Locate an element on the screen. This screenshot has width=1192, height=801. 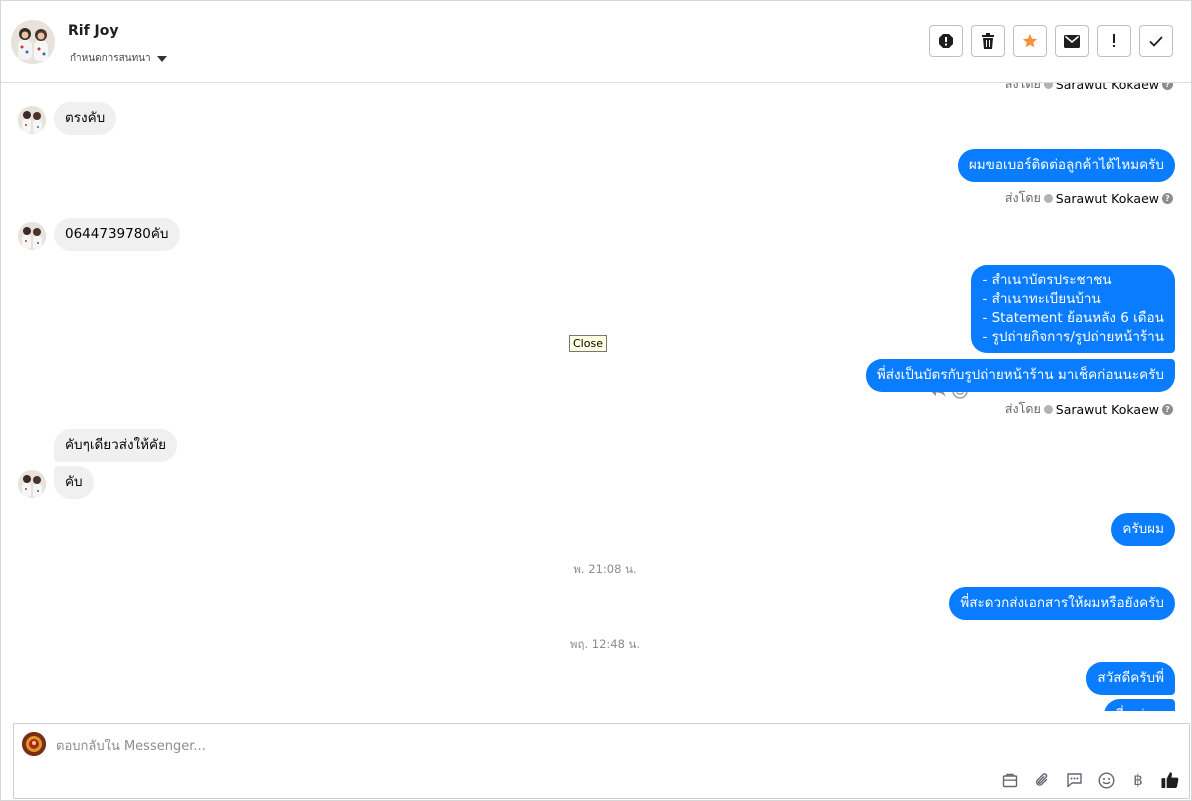
contact-avatar is located at coordinates (33, 42).